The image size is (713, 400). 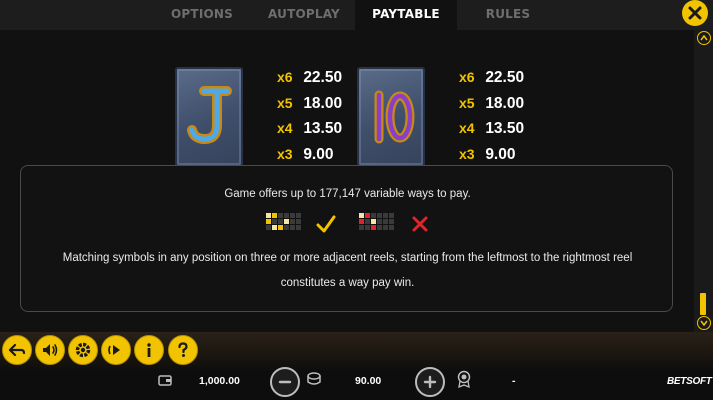 What do you see at coordinates (703, 181) in the screenshot?
I see `scrollbar-track` at bounding box center [703, 181].